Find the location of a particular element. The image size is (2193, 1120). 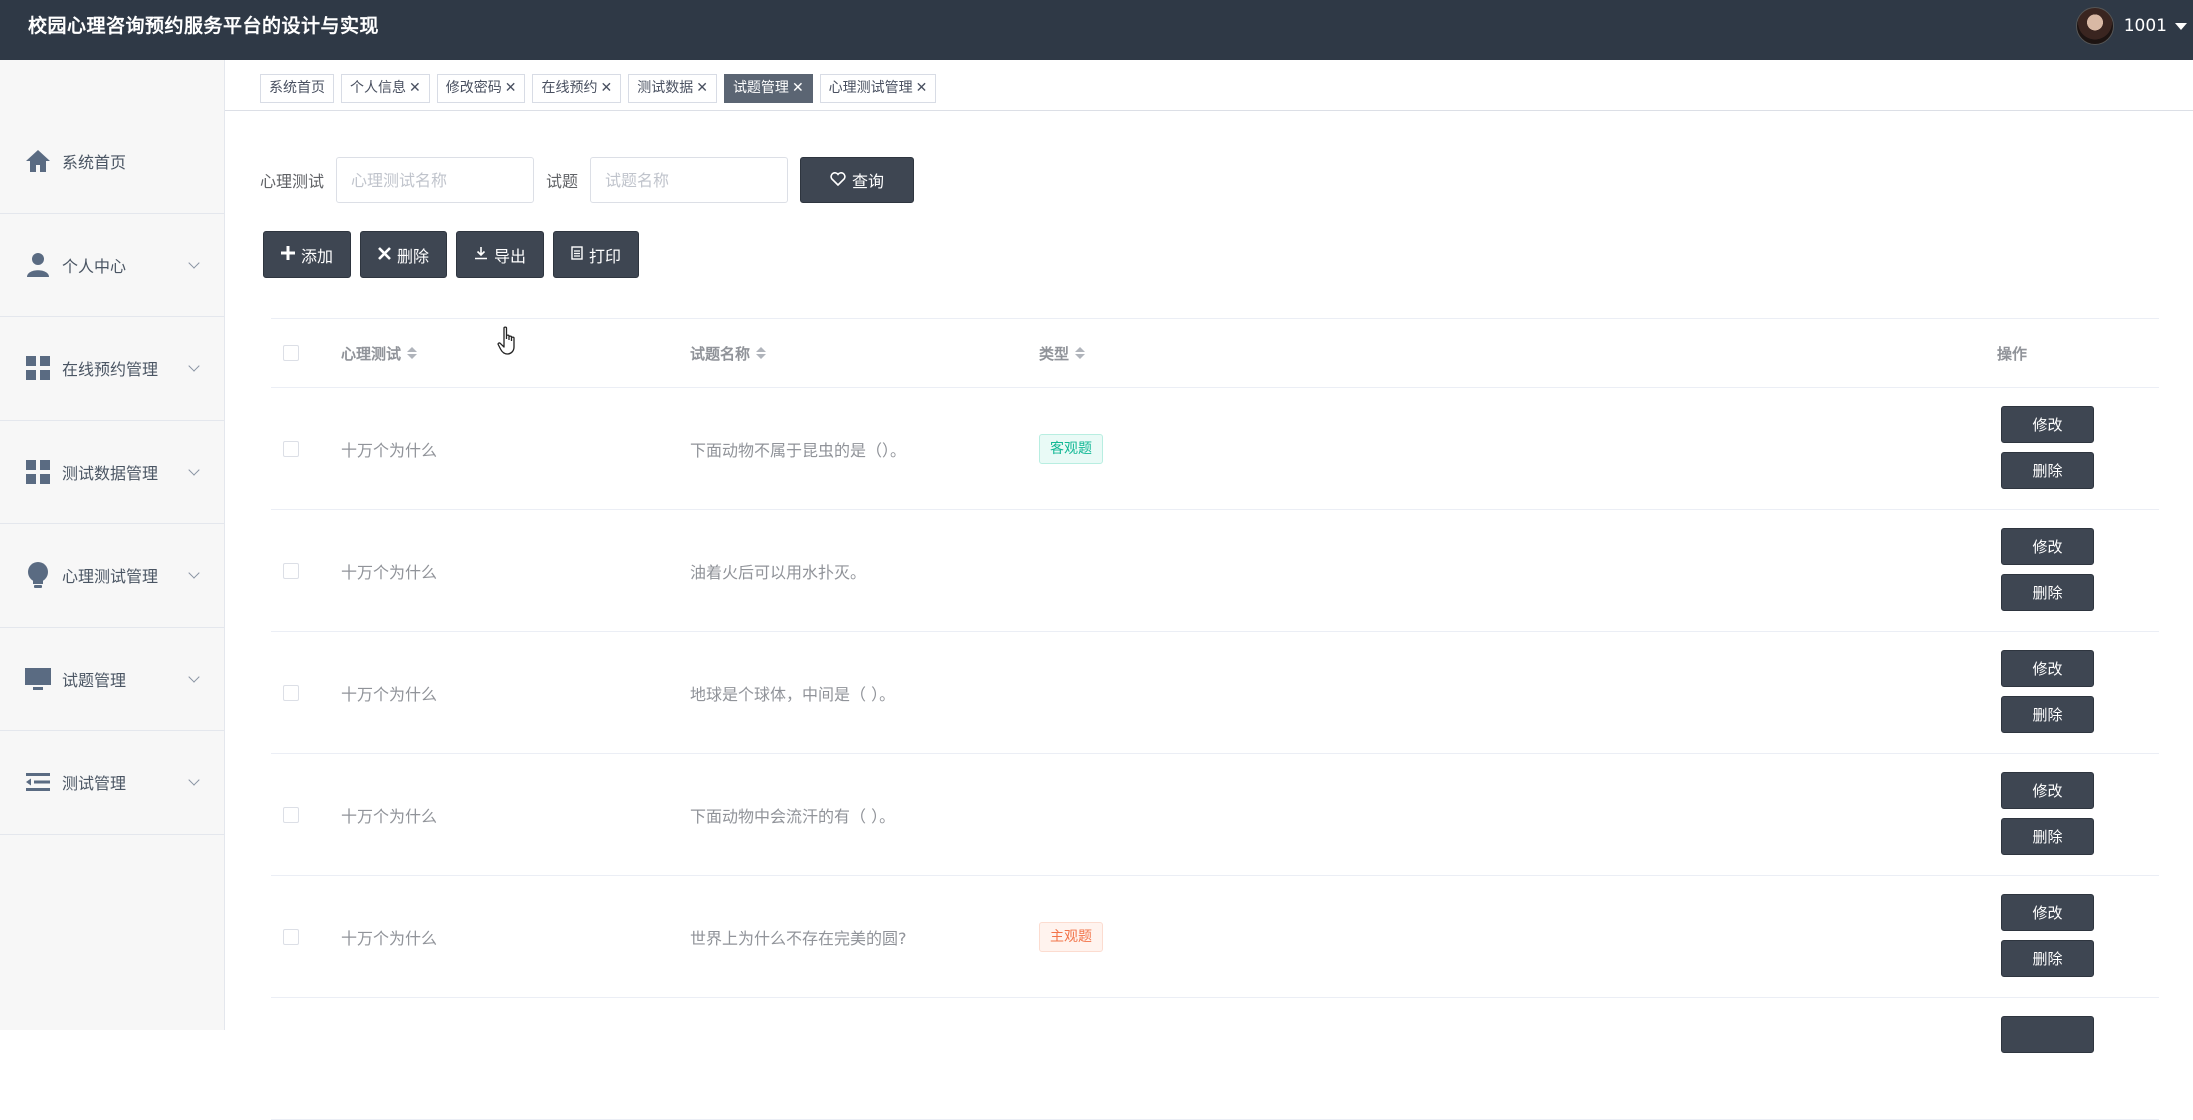

select-all-checkbox is located at coordinates (291, 353).